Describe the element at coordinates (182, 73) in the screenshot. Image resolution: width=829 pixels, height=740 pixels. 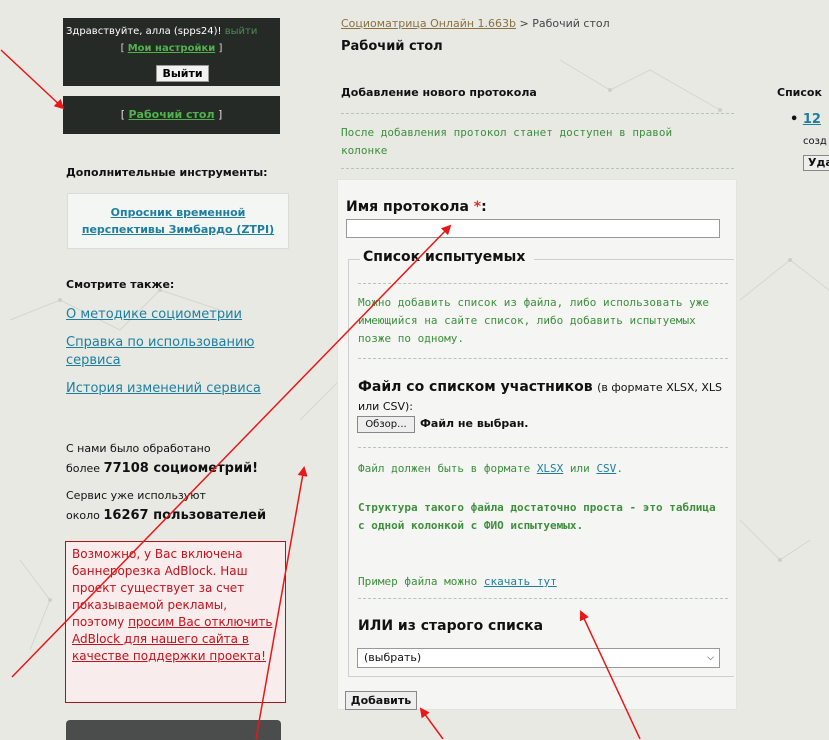
I see `logout-button: Выйти` at that location.